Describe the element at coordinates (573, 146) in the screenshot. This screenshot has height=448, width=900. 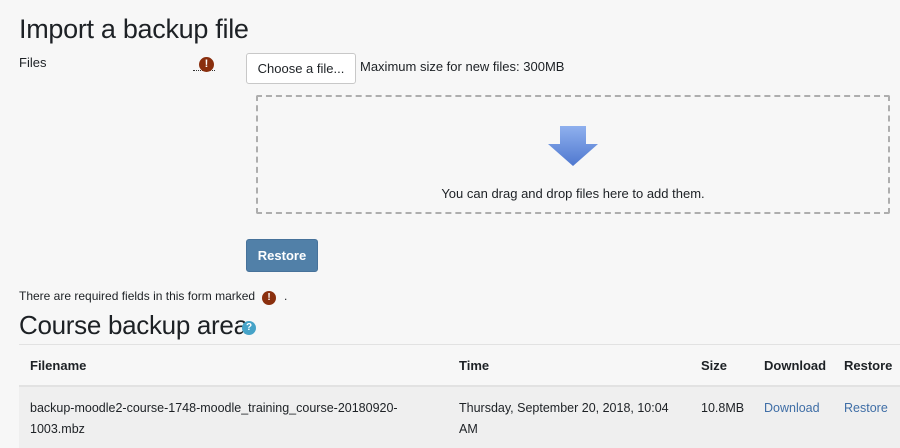
I see `down-arrow-icon` at that location.